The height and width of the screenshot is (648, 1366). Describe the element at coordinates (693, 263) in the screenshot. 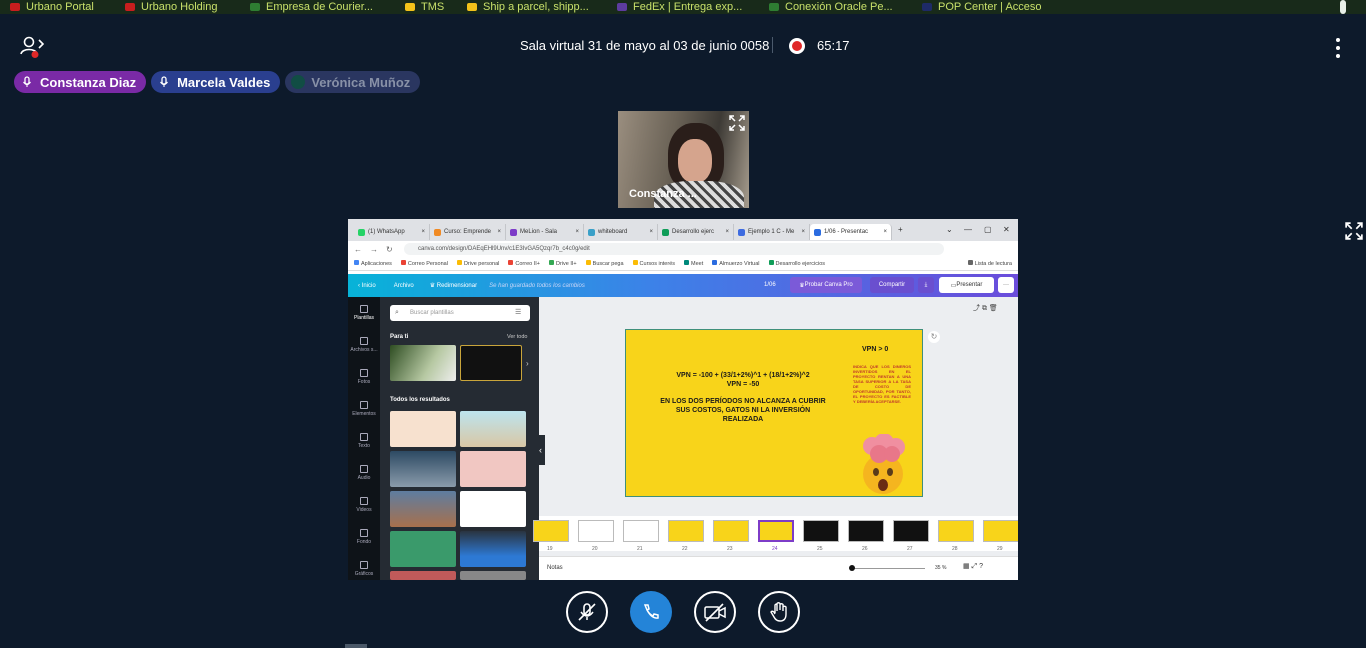

I see `bookmark-item: Meet` at that location.